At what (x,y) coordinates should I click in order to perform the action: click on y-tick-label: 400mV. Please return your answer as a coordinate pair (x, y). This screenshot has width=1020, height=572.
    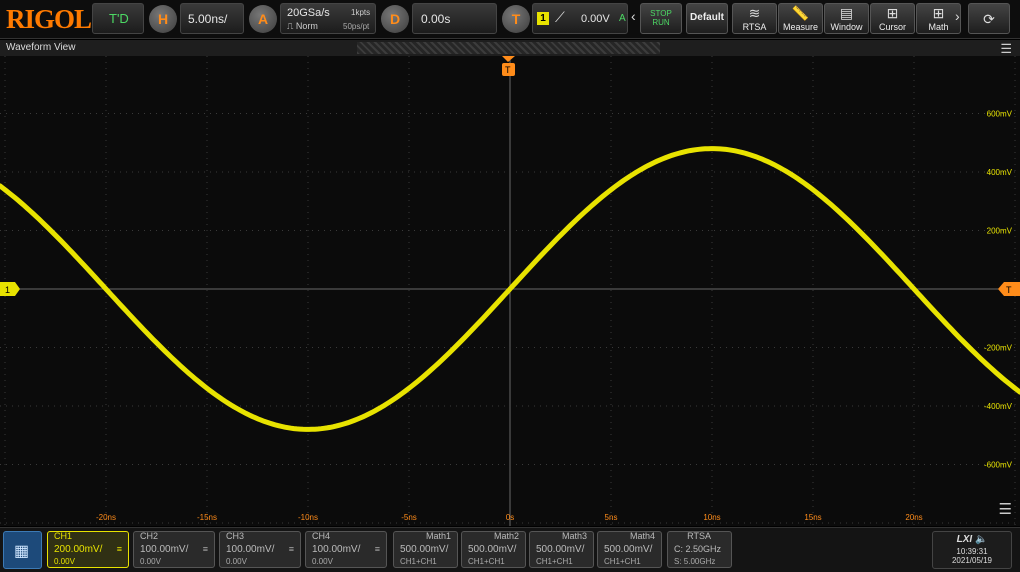
    Looking at the image, I should click on (1000, 172).